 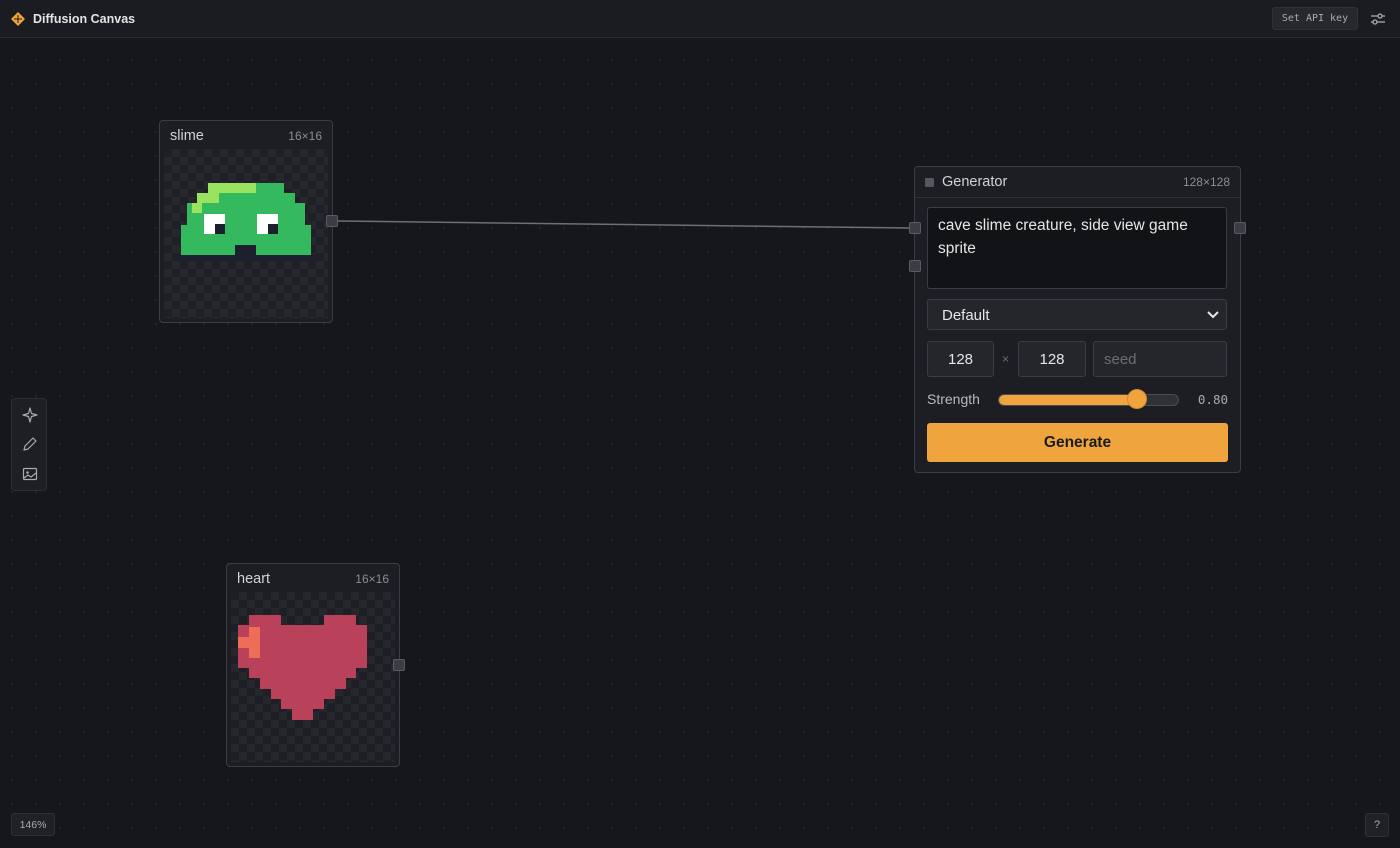 I want to click on logo-icon, so click(x=18, y=19).